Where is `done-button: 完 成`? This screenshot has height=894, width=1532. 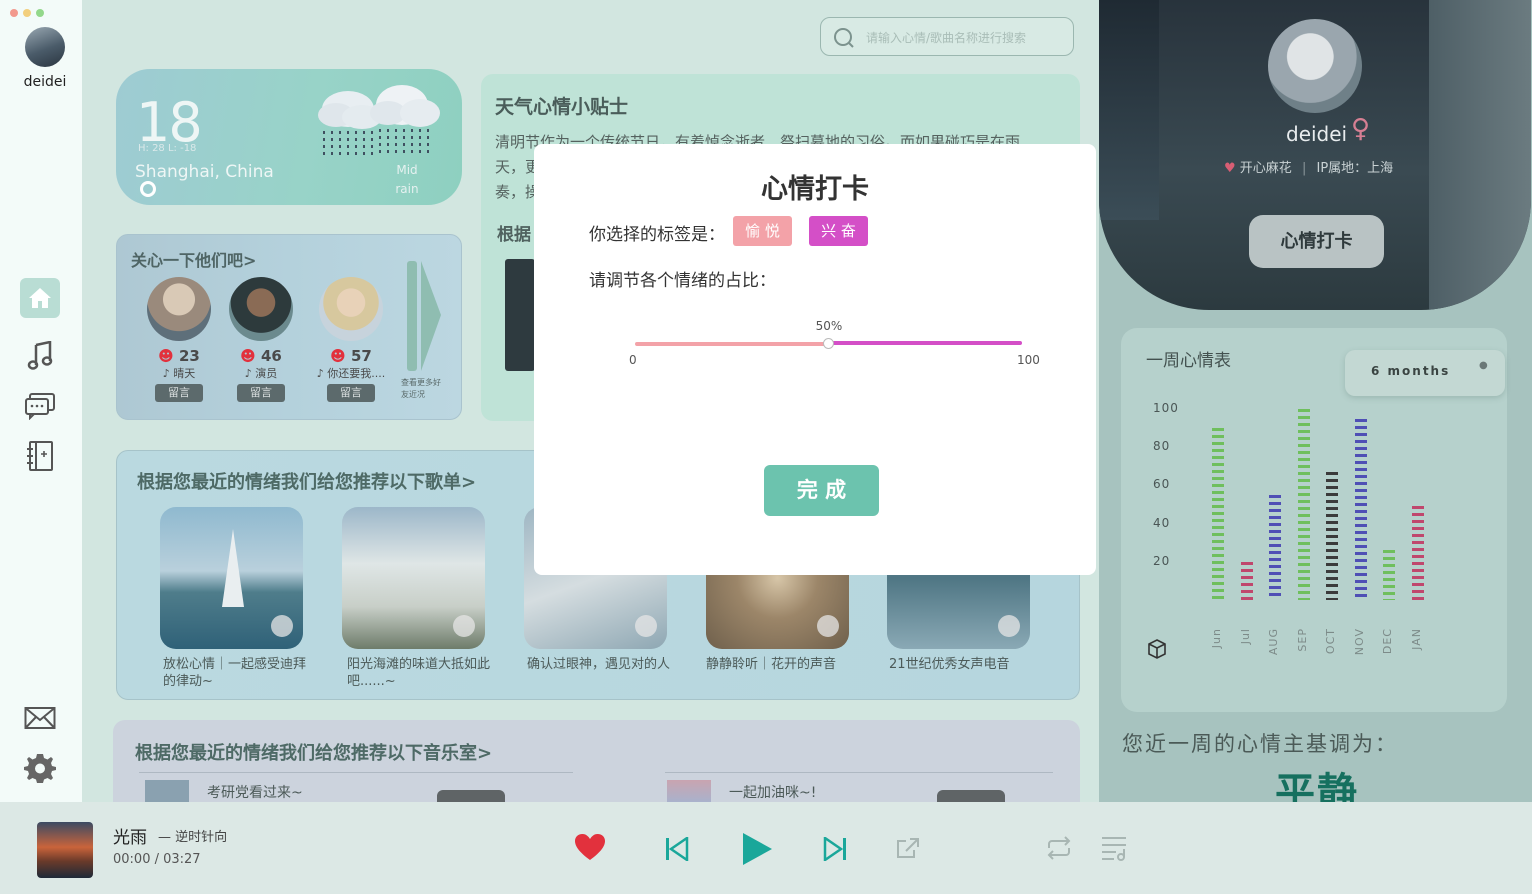
done-button: 完 成 is located at coordinates (821, 490).